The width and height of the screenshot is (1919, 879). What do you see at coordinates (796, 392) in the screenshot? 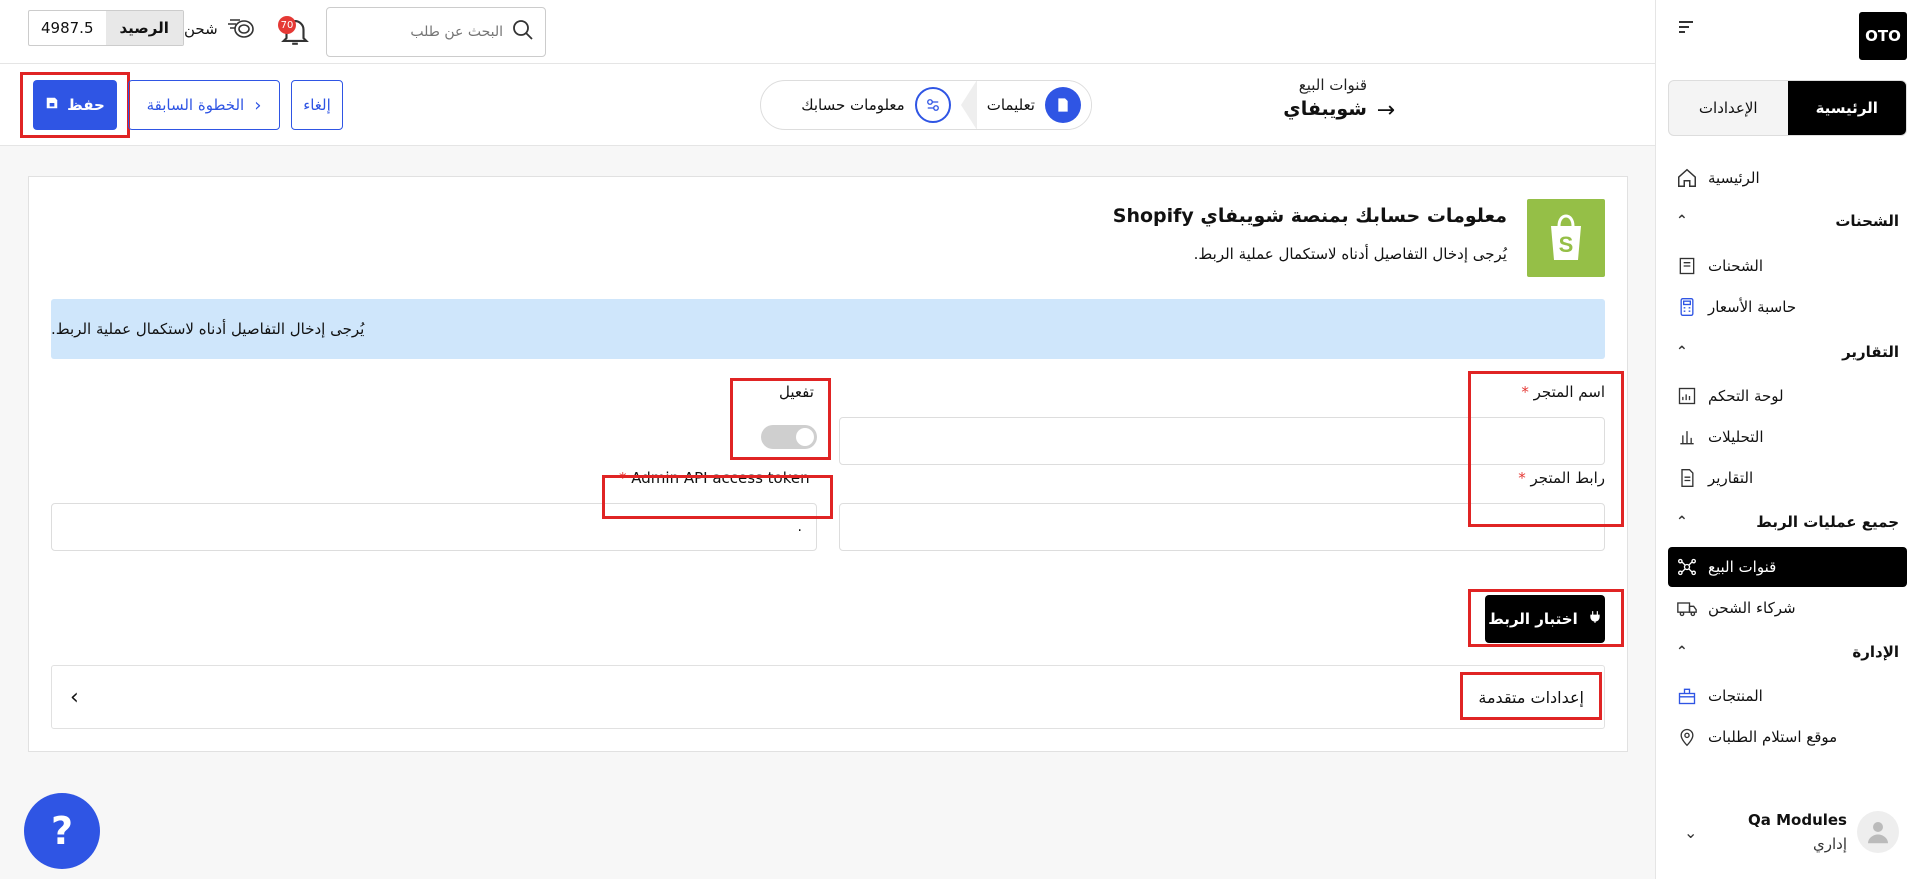
I see `activation-label: تفعيل` at bounding box center [796, 392].